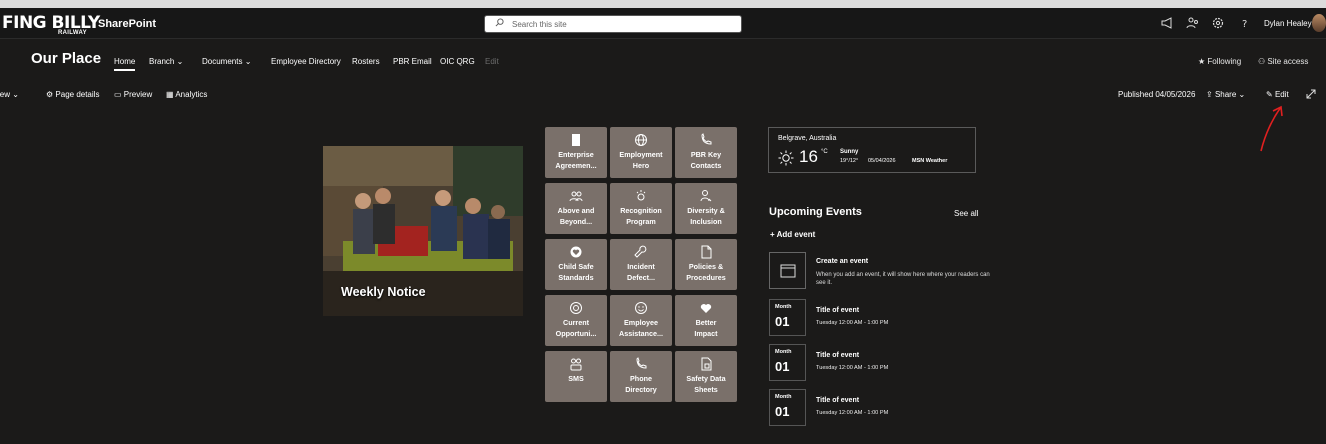 Image resolution: width=1326 pixels, height=444 pixels. I want to click on sun-icon, so click(786, 158).